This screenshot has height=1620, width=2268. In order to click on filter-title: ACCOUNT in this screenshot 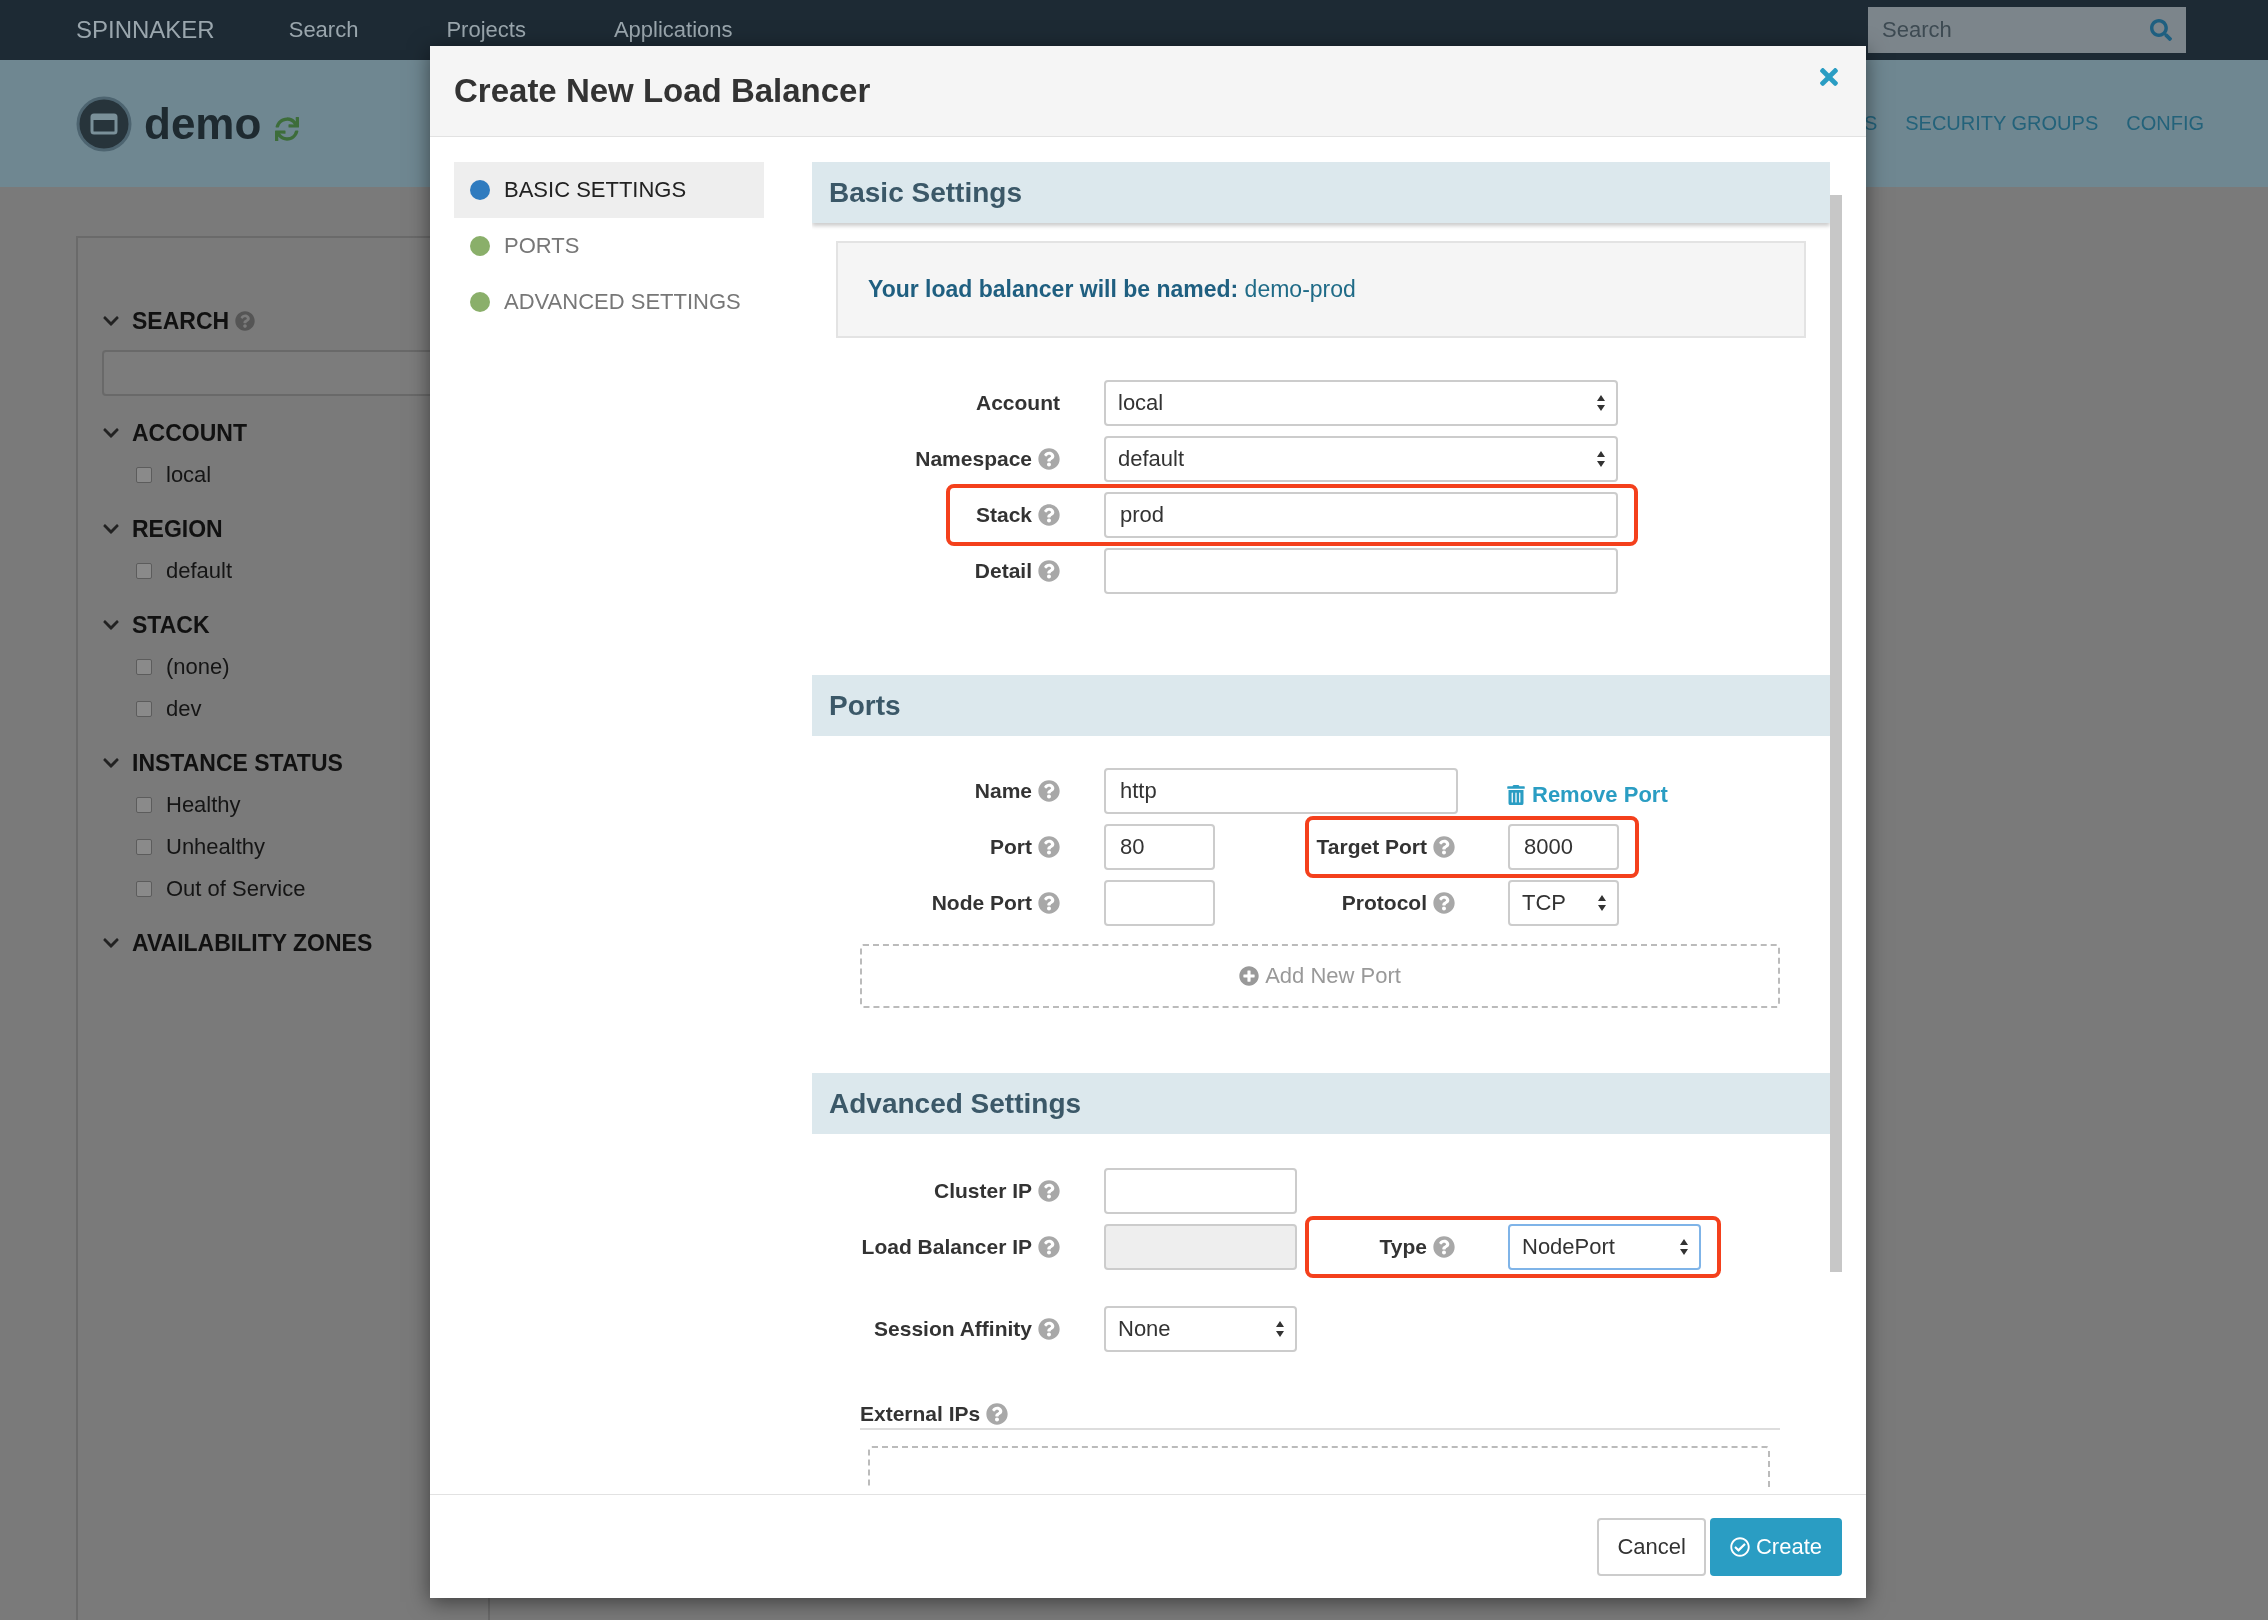, I will do `click(189, 433)`.